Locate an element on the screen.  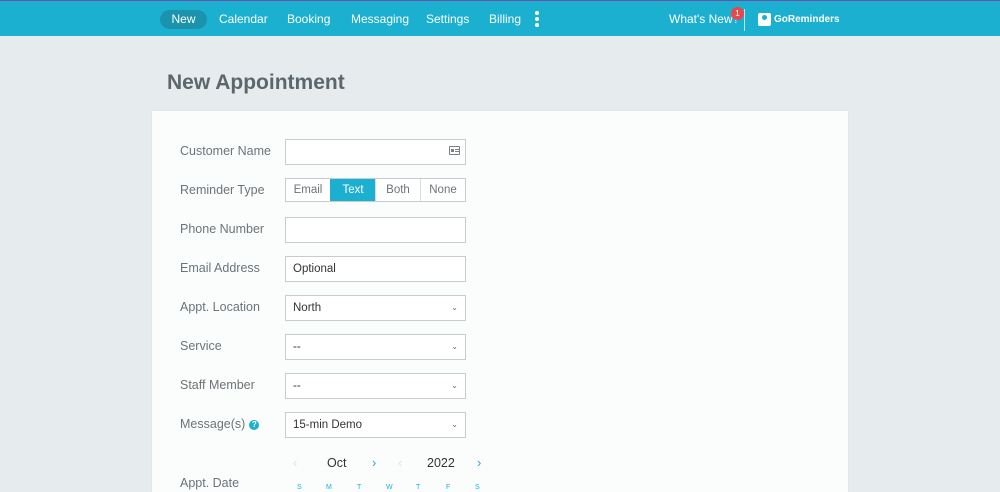
customer-name-label: Customer Name is located at coordinates (225, 151).